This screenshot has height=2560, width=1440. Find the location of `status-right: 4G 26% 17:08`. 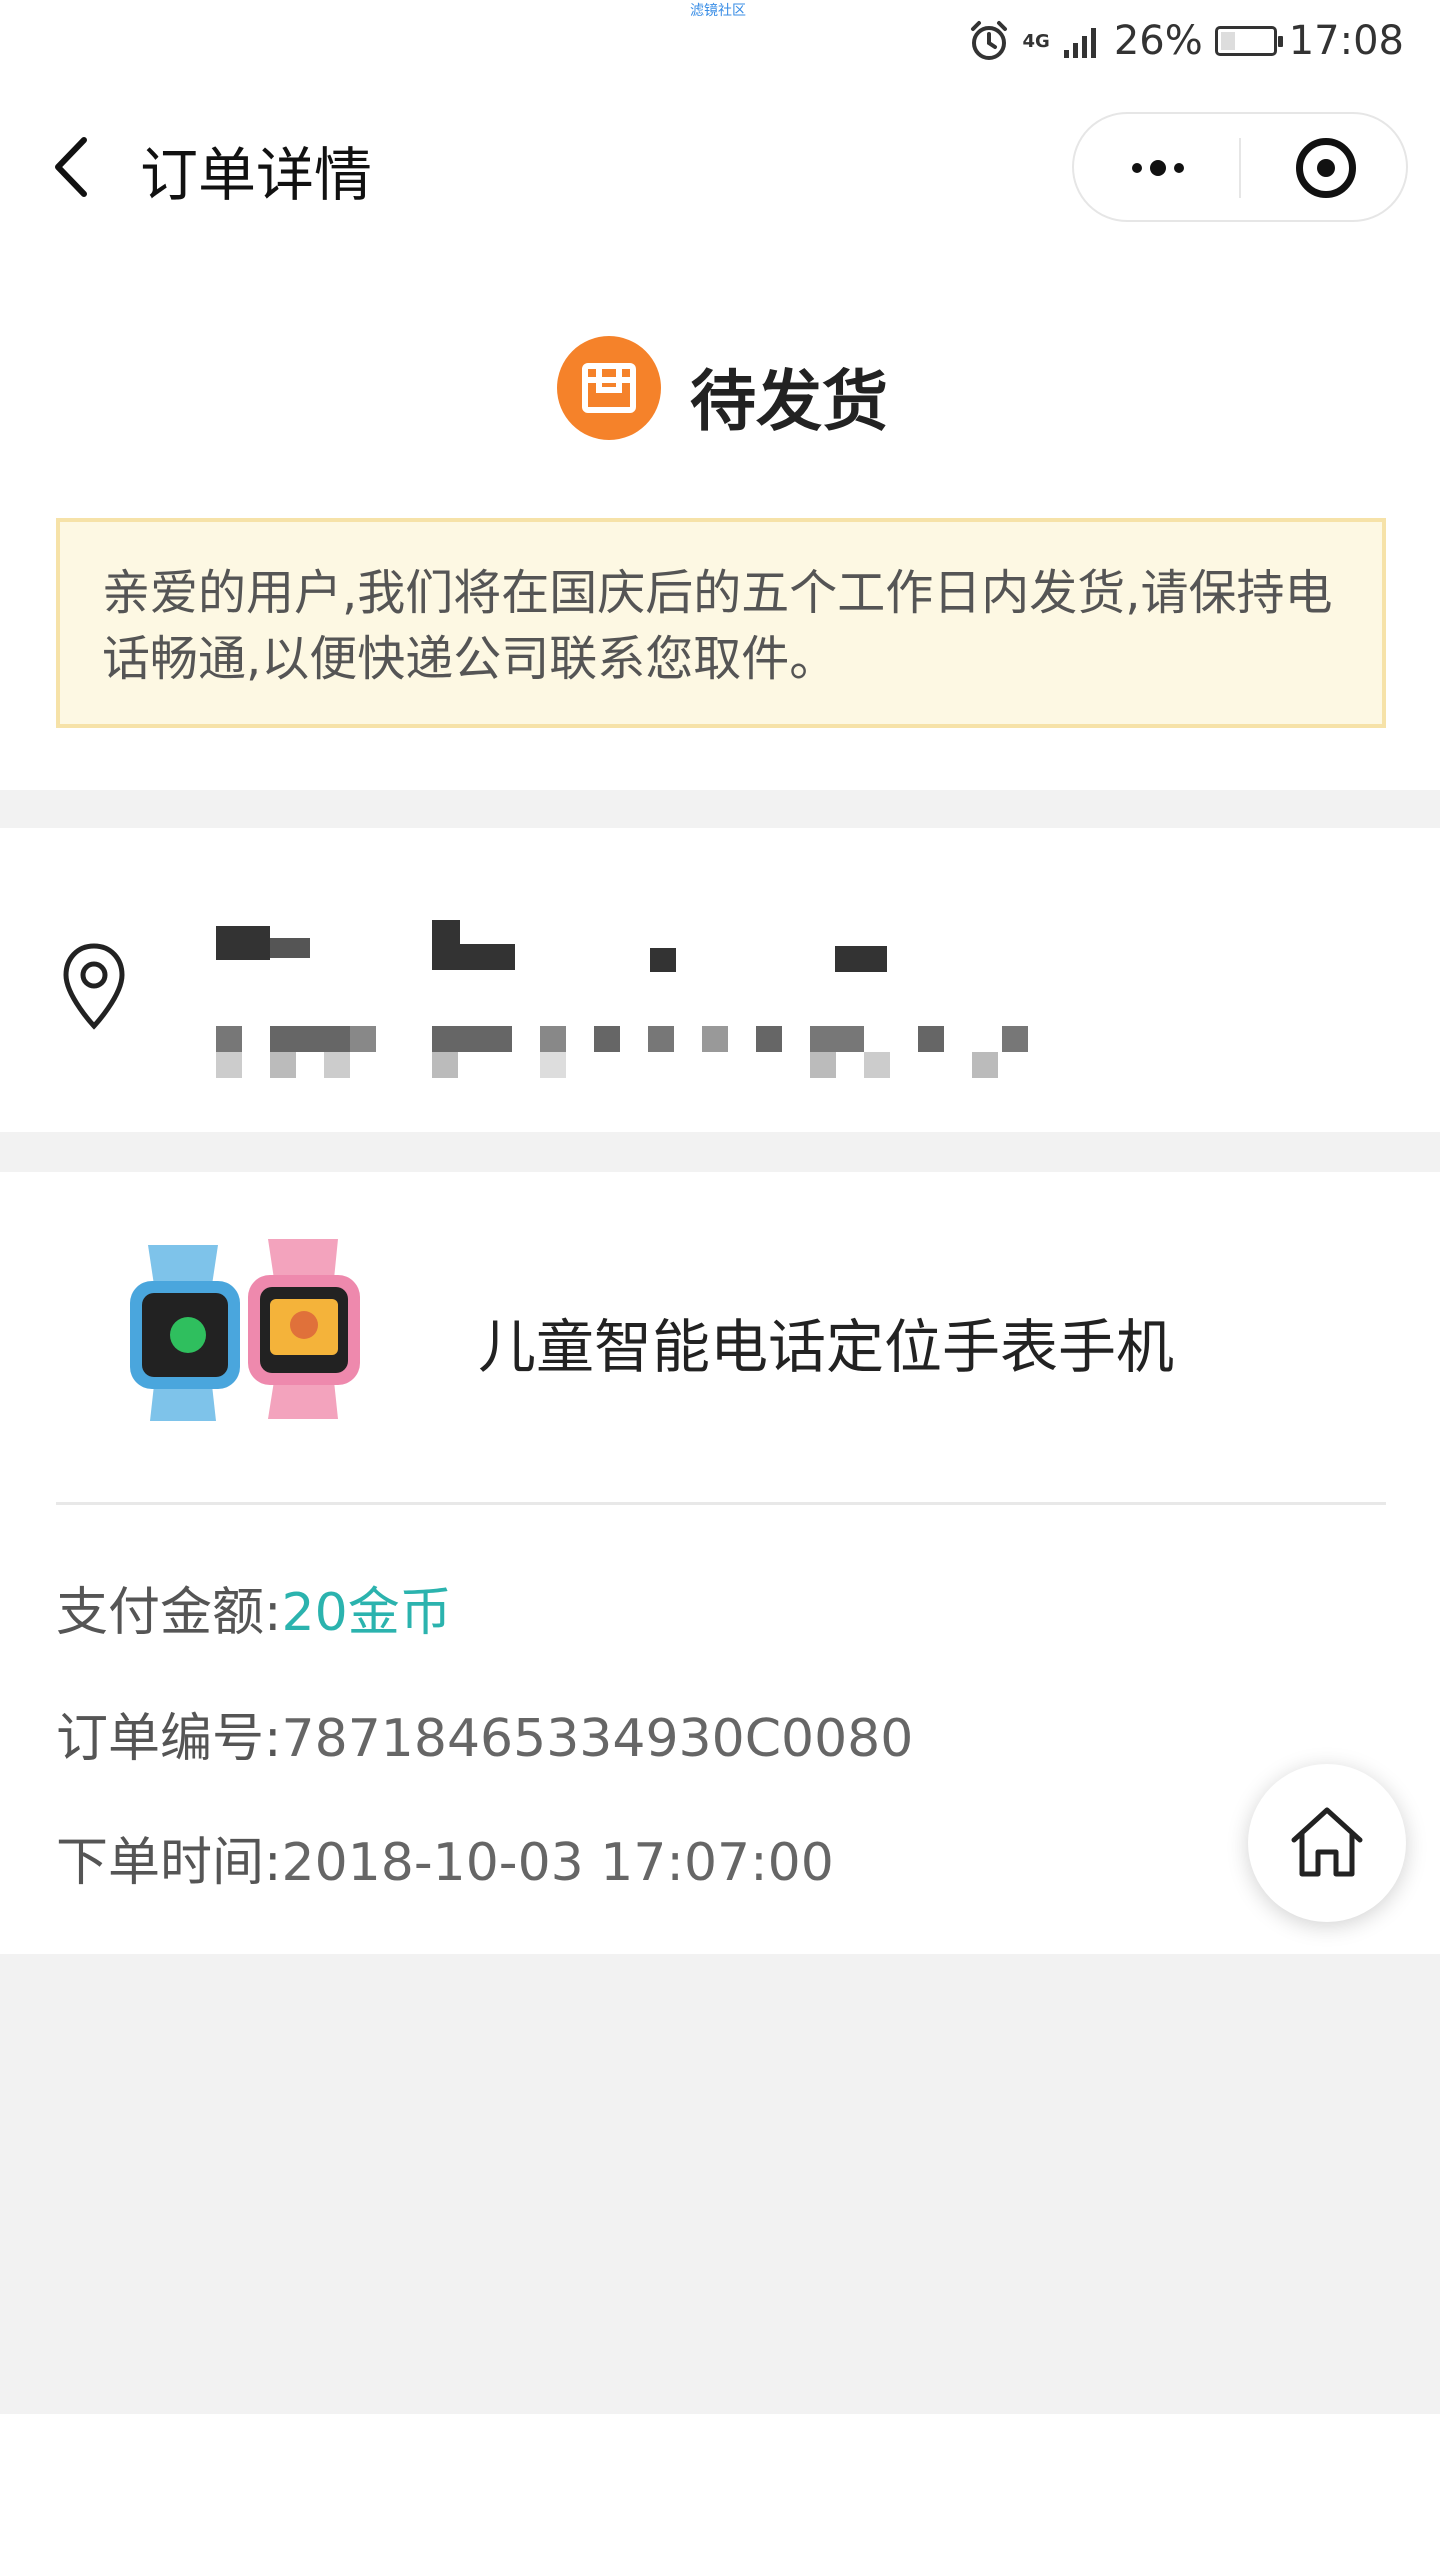

status-right: 4G 26% 17:08 is located at coordinates (1185, 41).